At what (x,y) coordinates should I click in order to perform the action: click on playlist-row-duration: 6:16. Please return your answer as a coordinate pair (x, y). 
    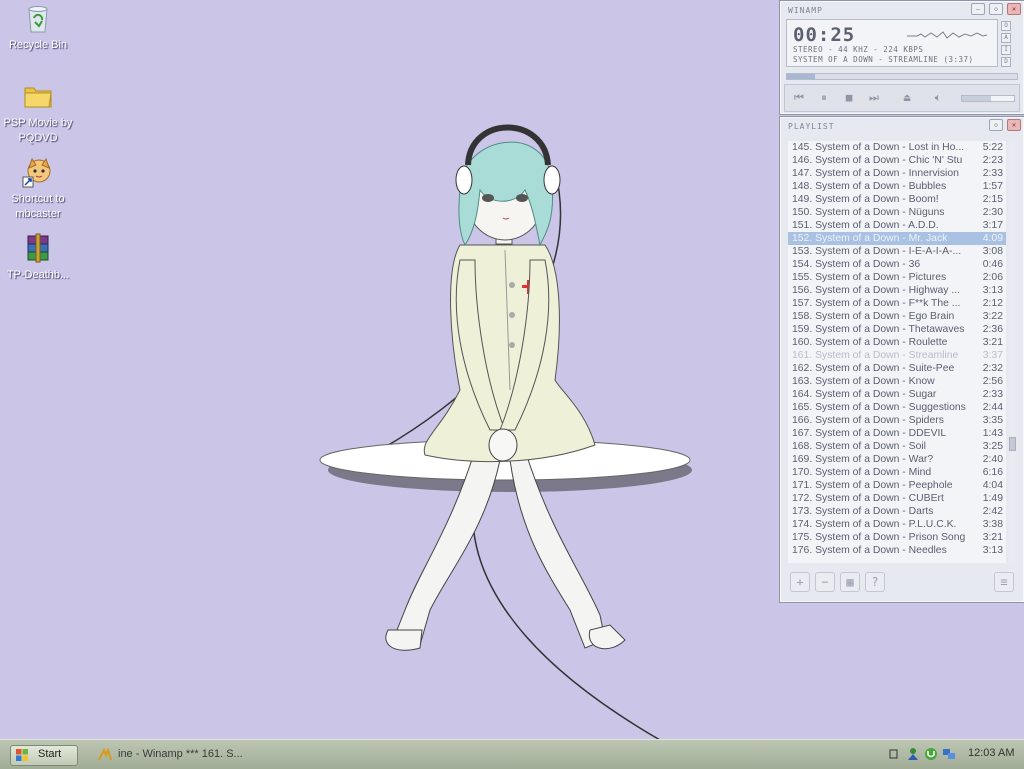
    Looking at the image, I should click on (992, 472).